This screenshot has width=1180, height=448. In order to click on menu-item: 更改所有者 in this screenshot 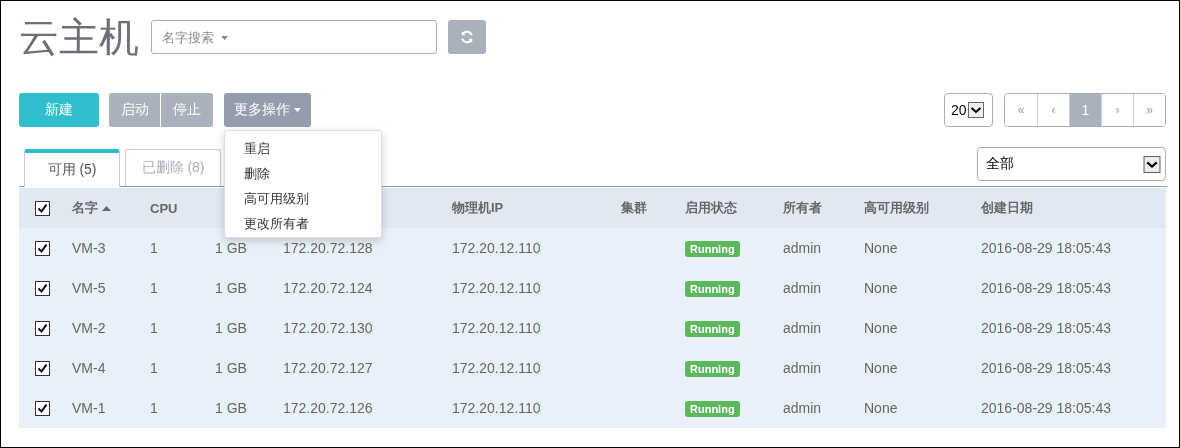, I will do `click(303, 223)`.